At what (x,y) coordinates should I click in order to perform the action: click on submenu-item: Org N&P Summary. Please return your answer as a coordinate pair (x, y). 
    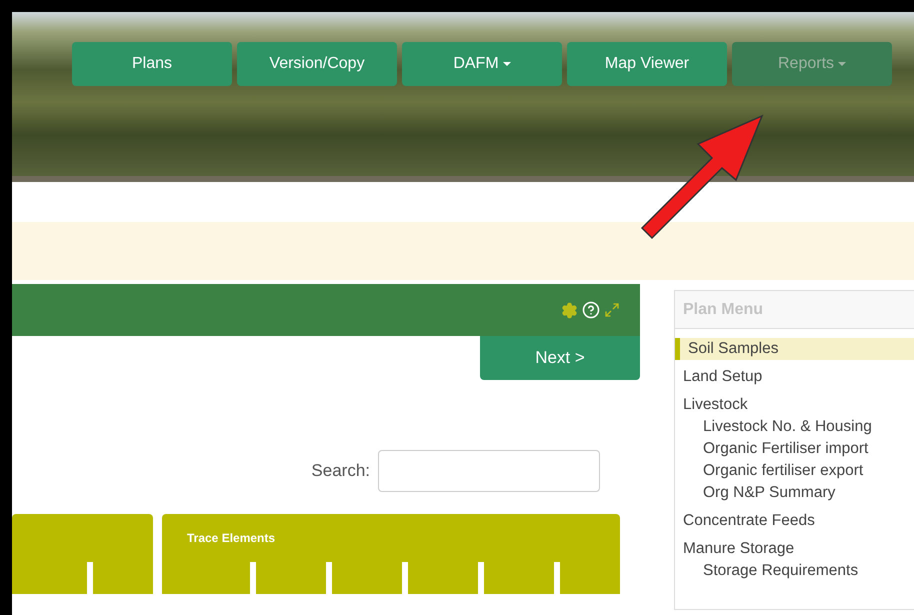
    Looking at the image, I should click on (794, 493).